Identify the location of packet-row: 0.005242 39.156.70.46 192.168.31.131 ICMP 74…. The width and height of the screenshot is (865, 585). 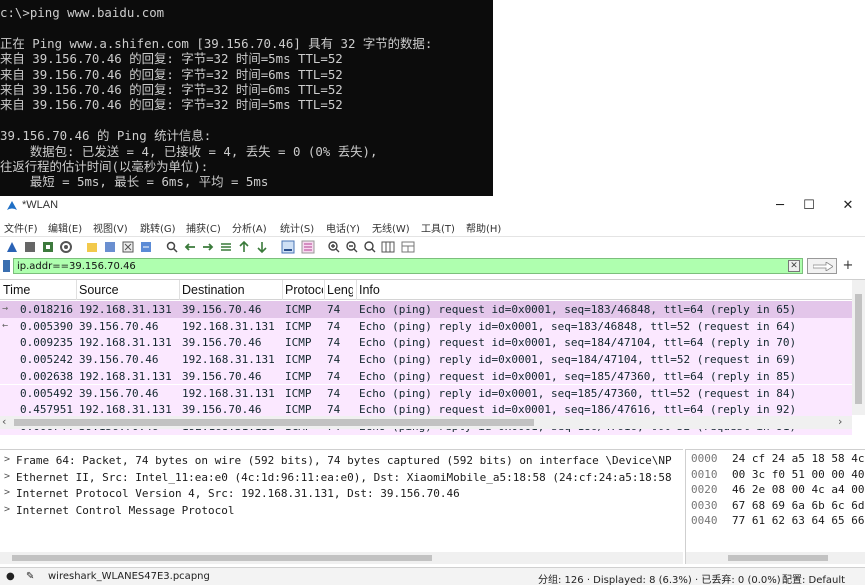
(426, 359).